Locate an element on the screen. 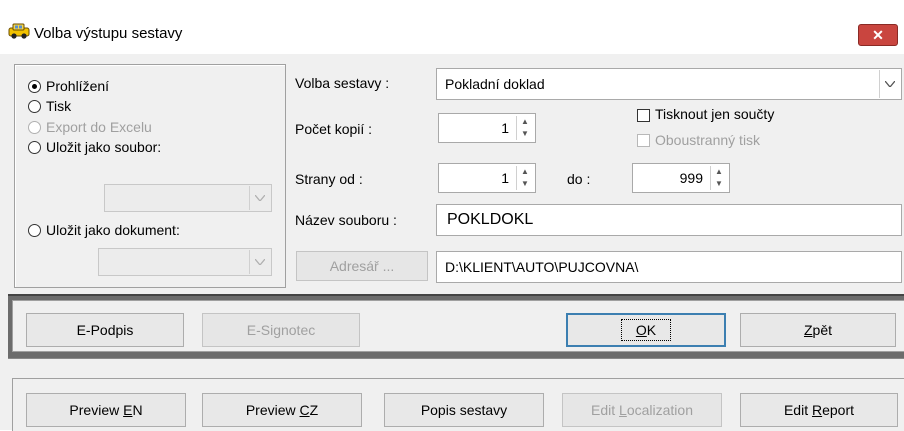 The width and height of the screenshot is (904, 431). radio-preview is located at coordinates (34, 86).